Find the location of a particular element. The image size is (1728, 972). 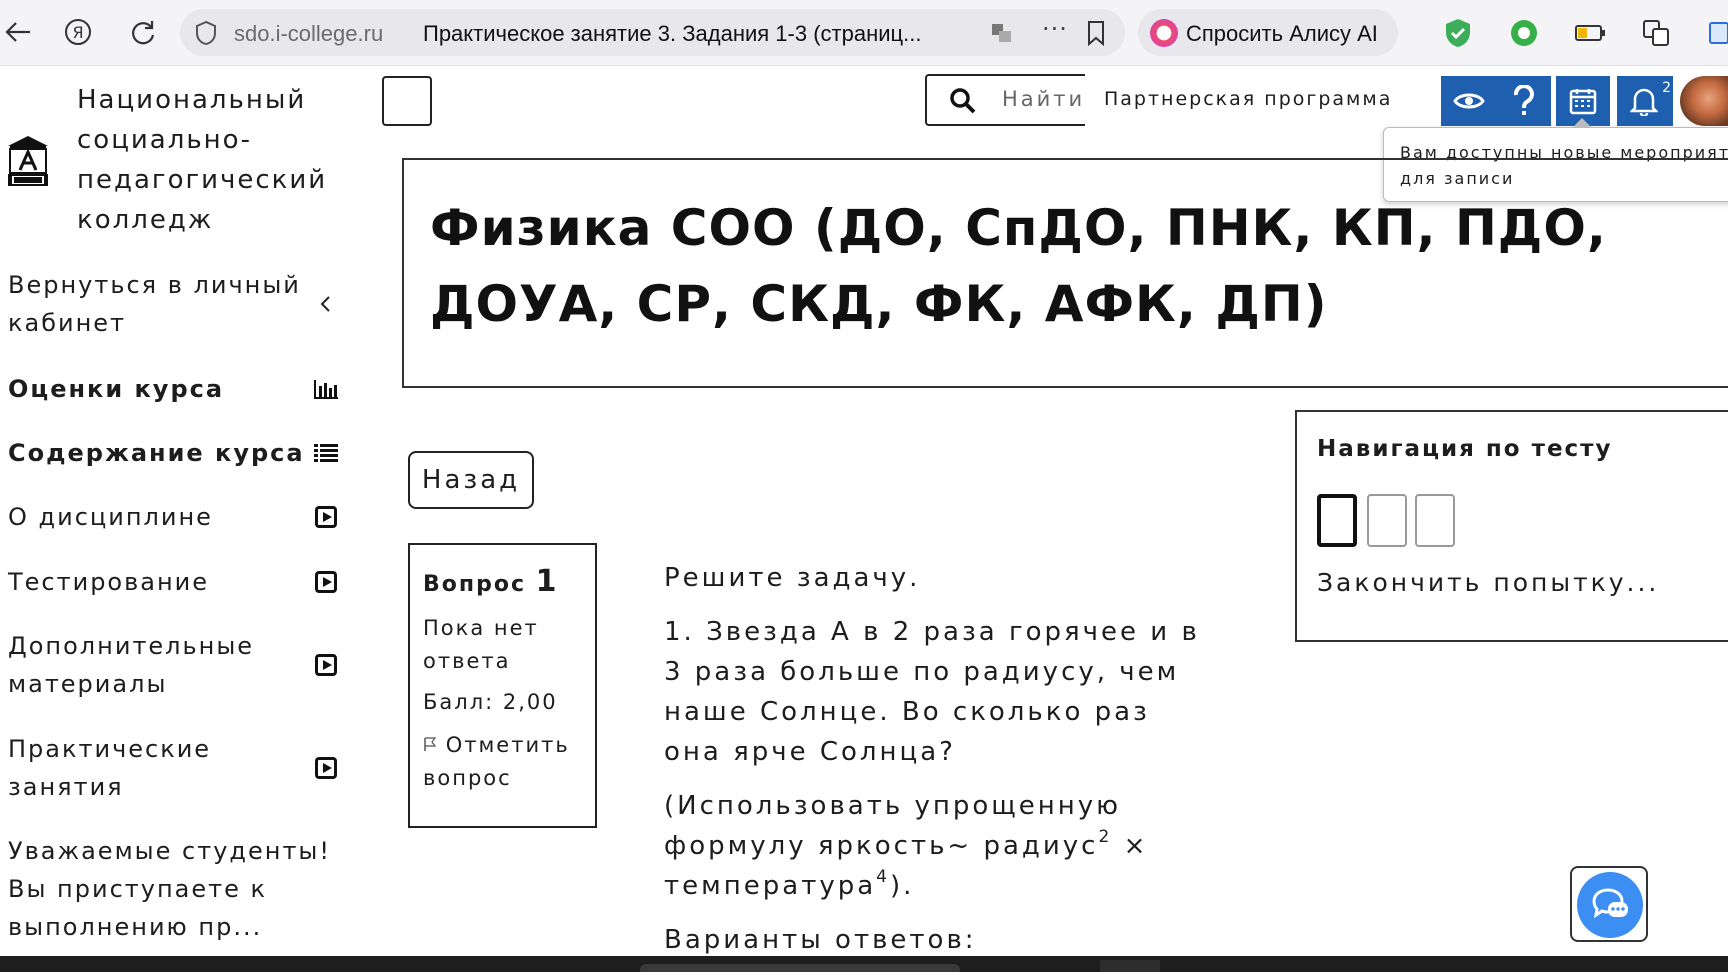

sidebar-item-label: О дисциплине is located at coordinates (110, 517).